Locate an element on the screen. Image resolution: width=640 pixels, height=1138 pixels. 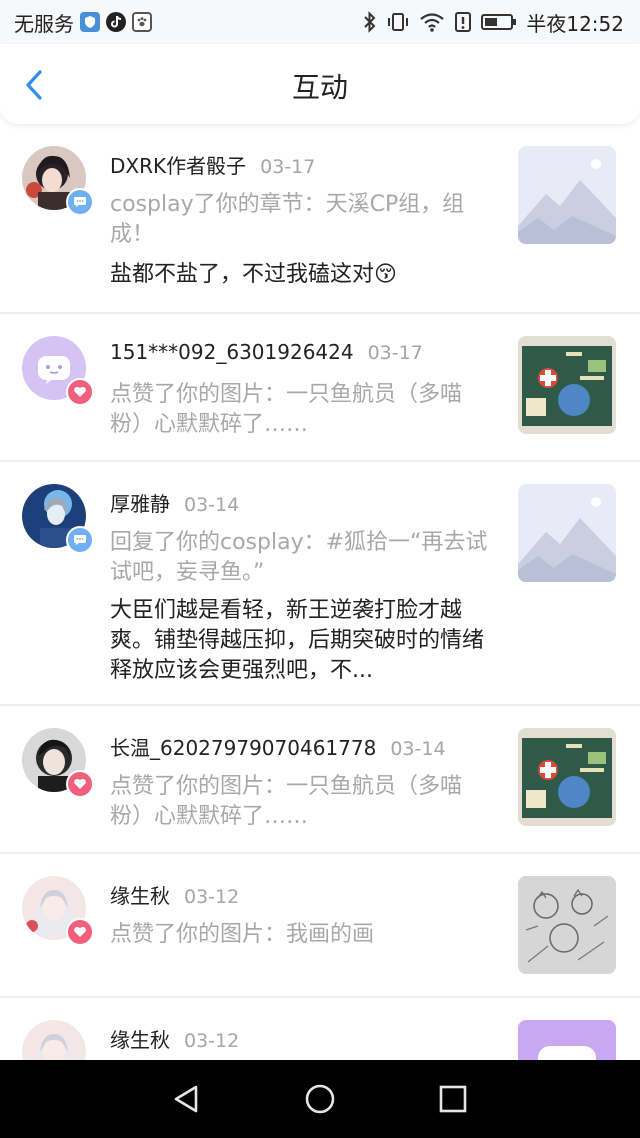
user-name: 长温_62027979070461778 is located at coordinates (243, 748).